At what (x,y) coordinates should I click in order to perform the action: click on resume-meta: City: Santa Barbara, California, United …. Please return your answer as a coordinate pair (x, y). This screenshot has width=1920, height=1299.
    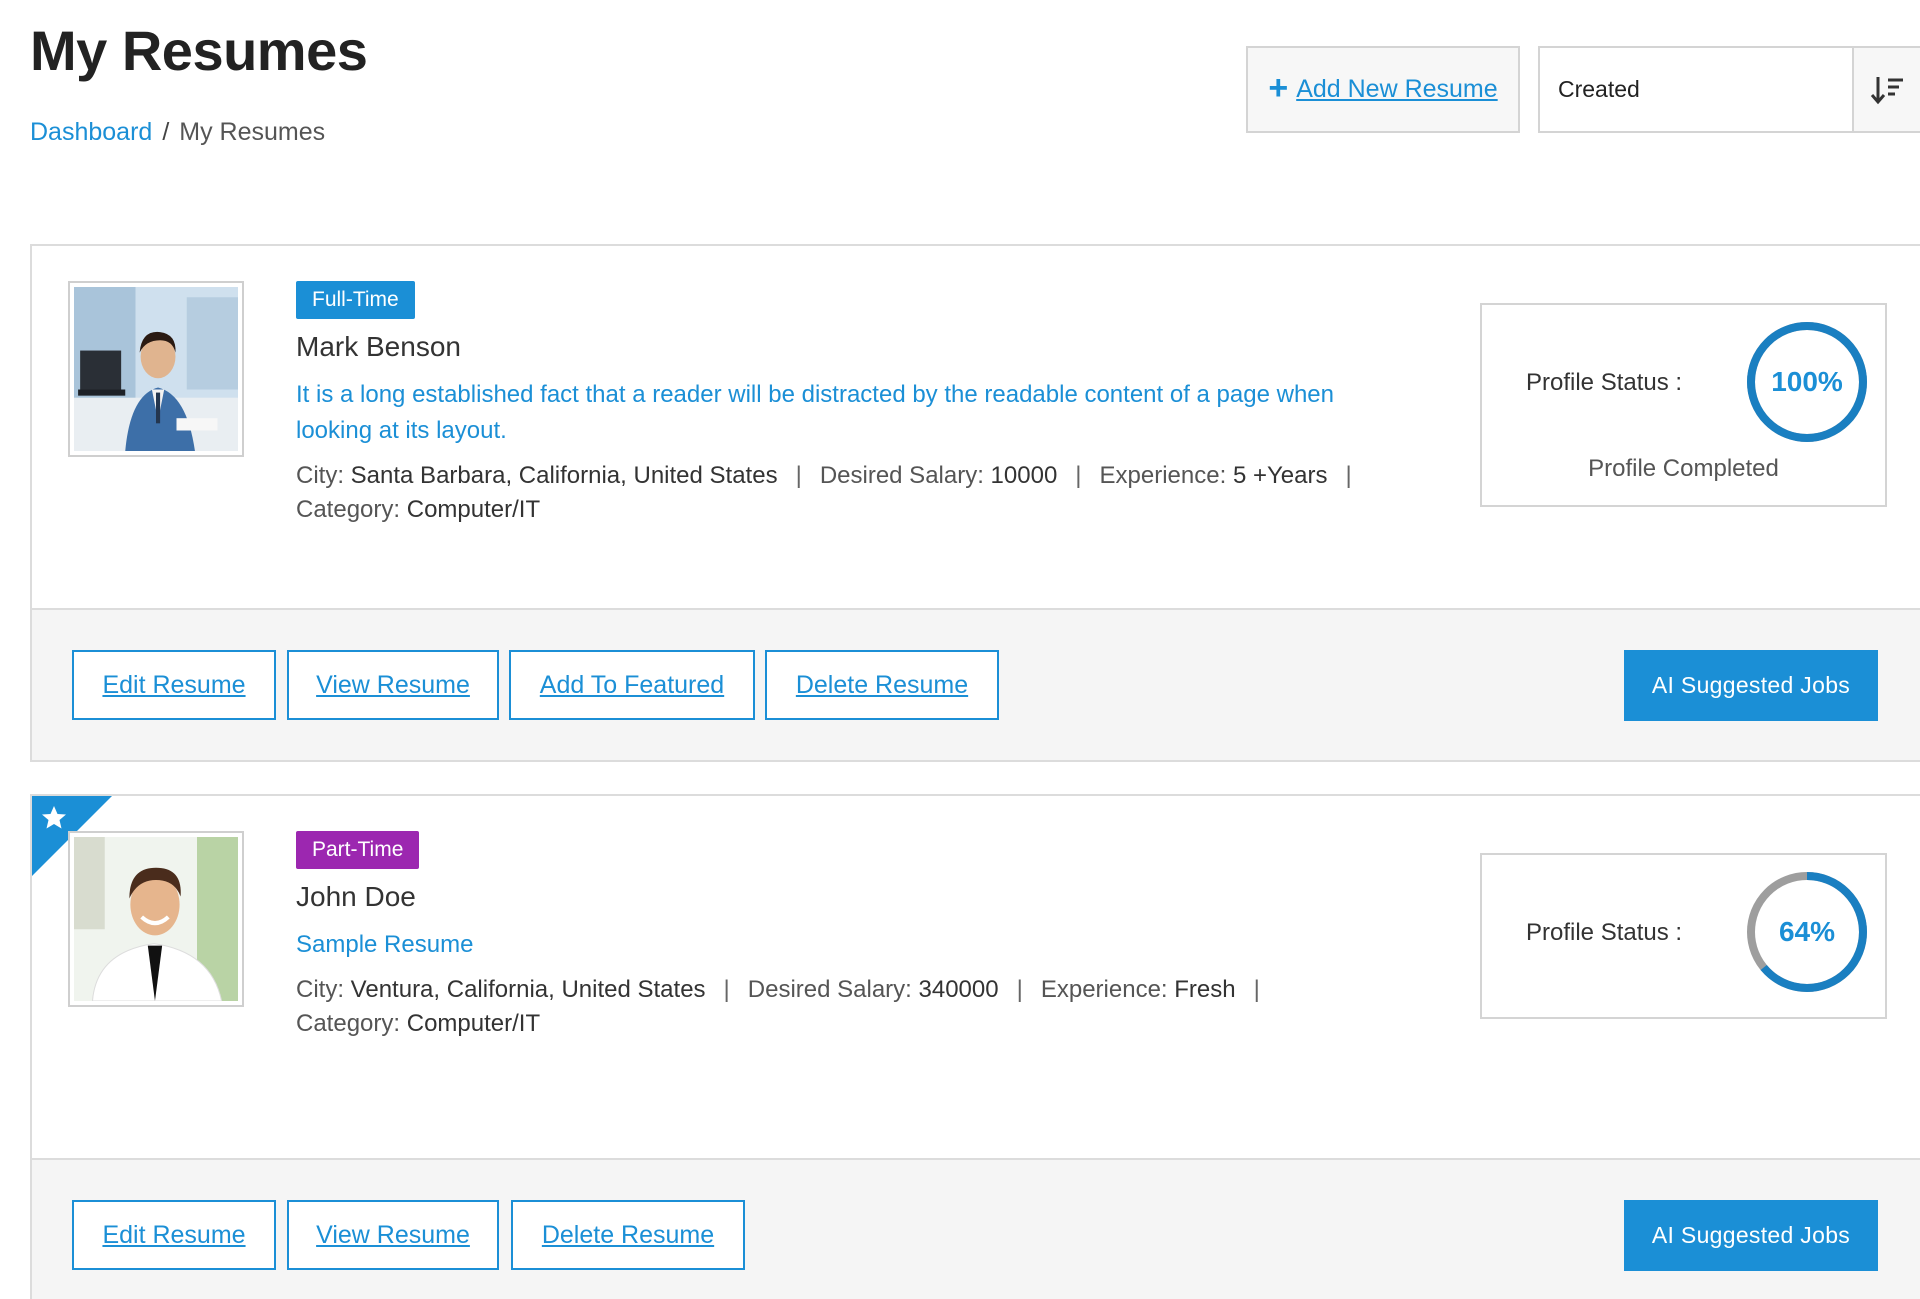
    Looking at the image, I should click on (866, 493).